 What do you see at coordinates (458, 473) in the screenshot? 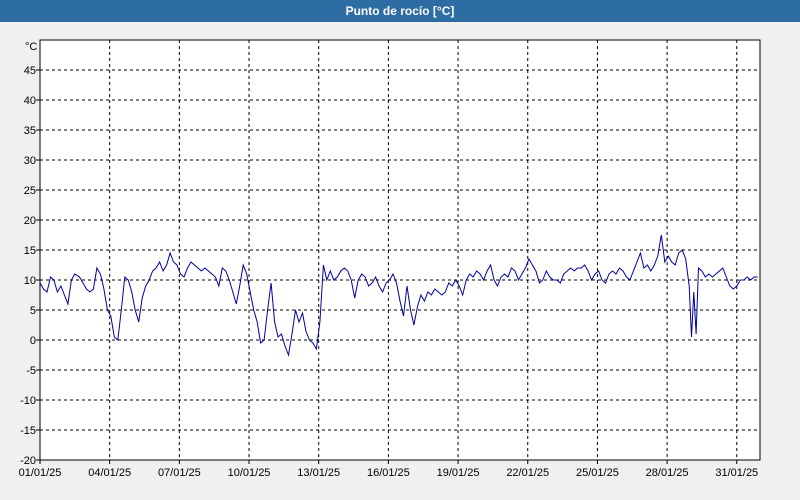
I see `x-tick-label: 19/01/25` at bounding box center [458, 473].